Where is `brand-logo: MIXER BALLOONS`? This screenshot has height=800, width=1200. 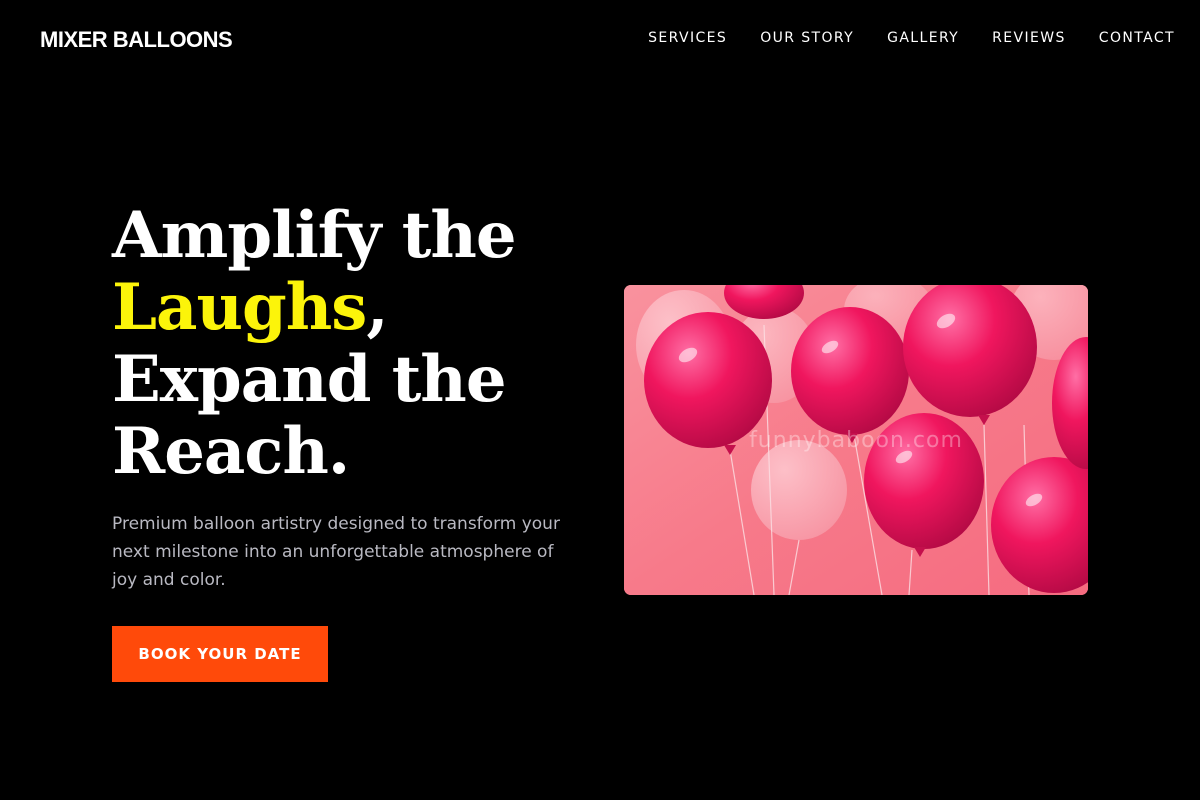
brand-logo: MIXER BALLOONS is located at coordinates (136, 40).